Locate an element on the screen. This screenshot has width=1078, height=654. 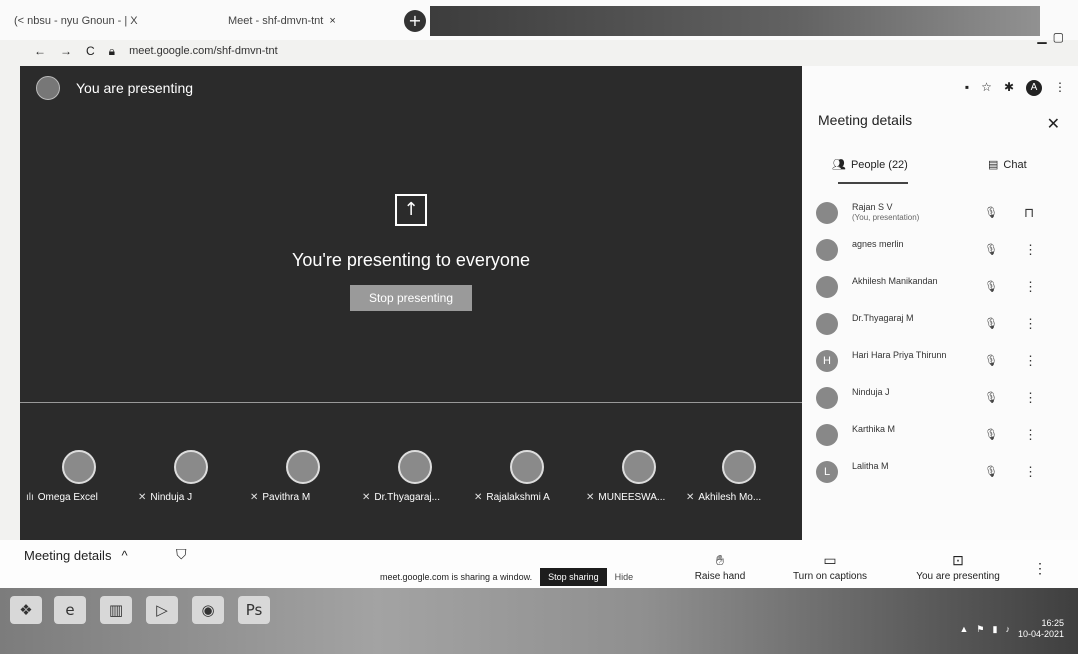
browser-tab-1: (< nbsu - nyu Gnoun - | X is located at coordinates (119, 21).